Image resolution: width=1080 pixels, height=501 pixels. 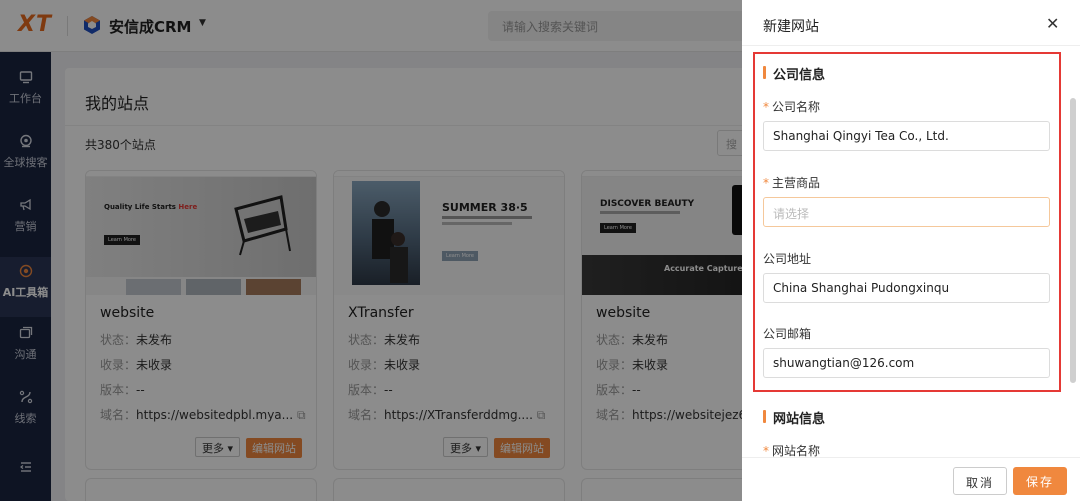 What do you see at coordinates (791, 27) in the screenshot?
I see `drawer-title: 新建网站` at bounding box center [791, 27].